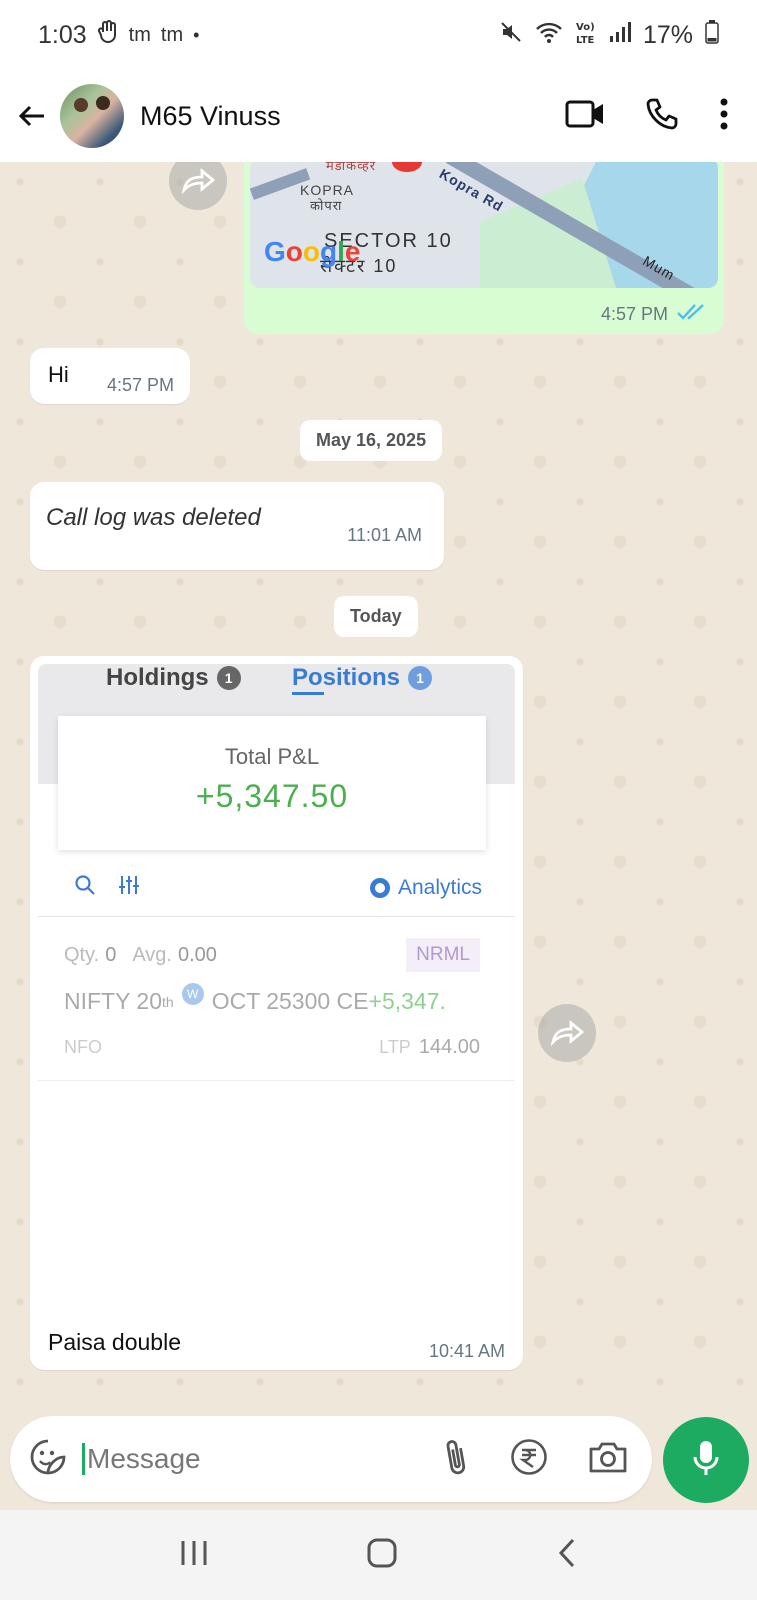  I want to click on weekly-badge: W, so click(192, 993).